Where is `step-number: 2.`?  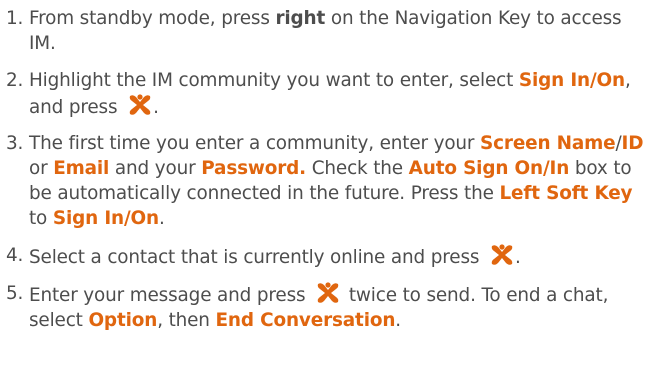 step-number: 2. is located at coordinates (15, 80).